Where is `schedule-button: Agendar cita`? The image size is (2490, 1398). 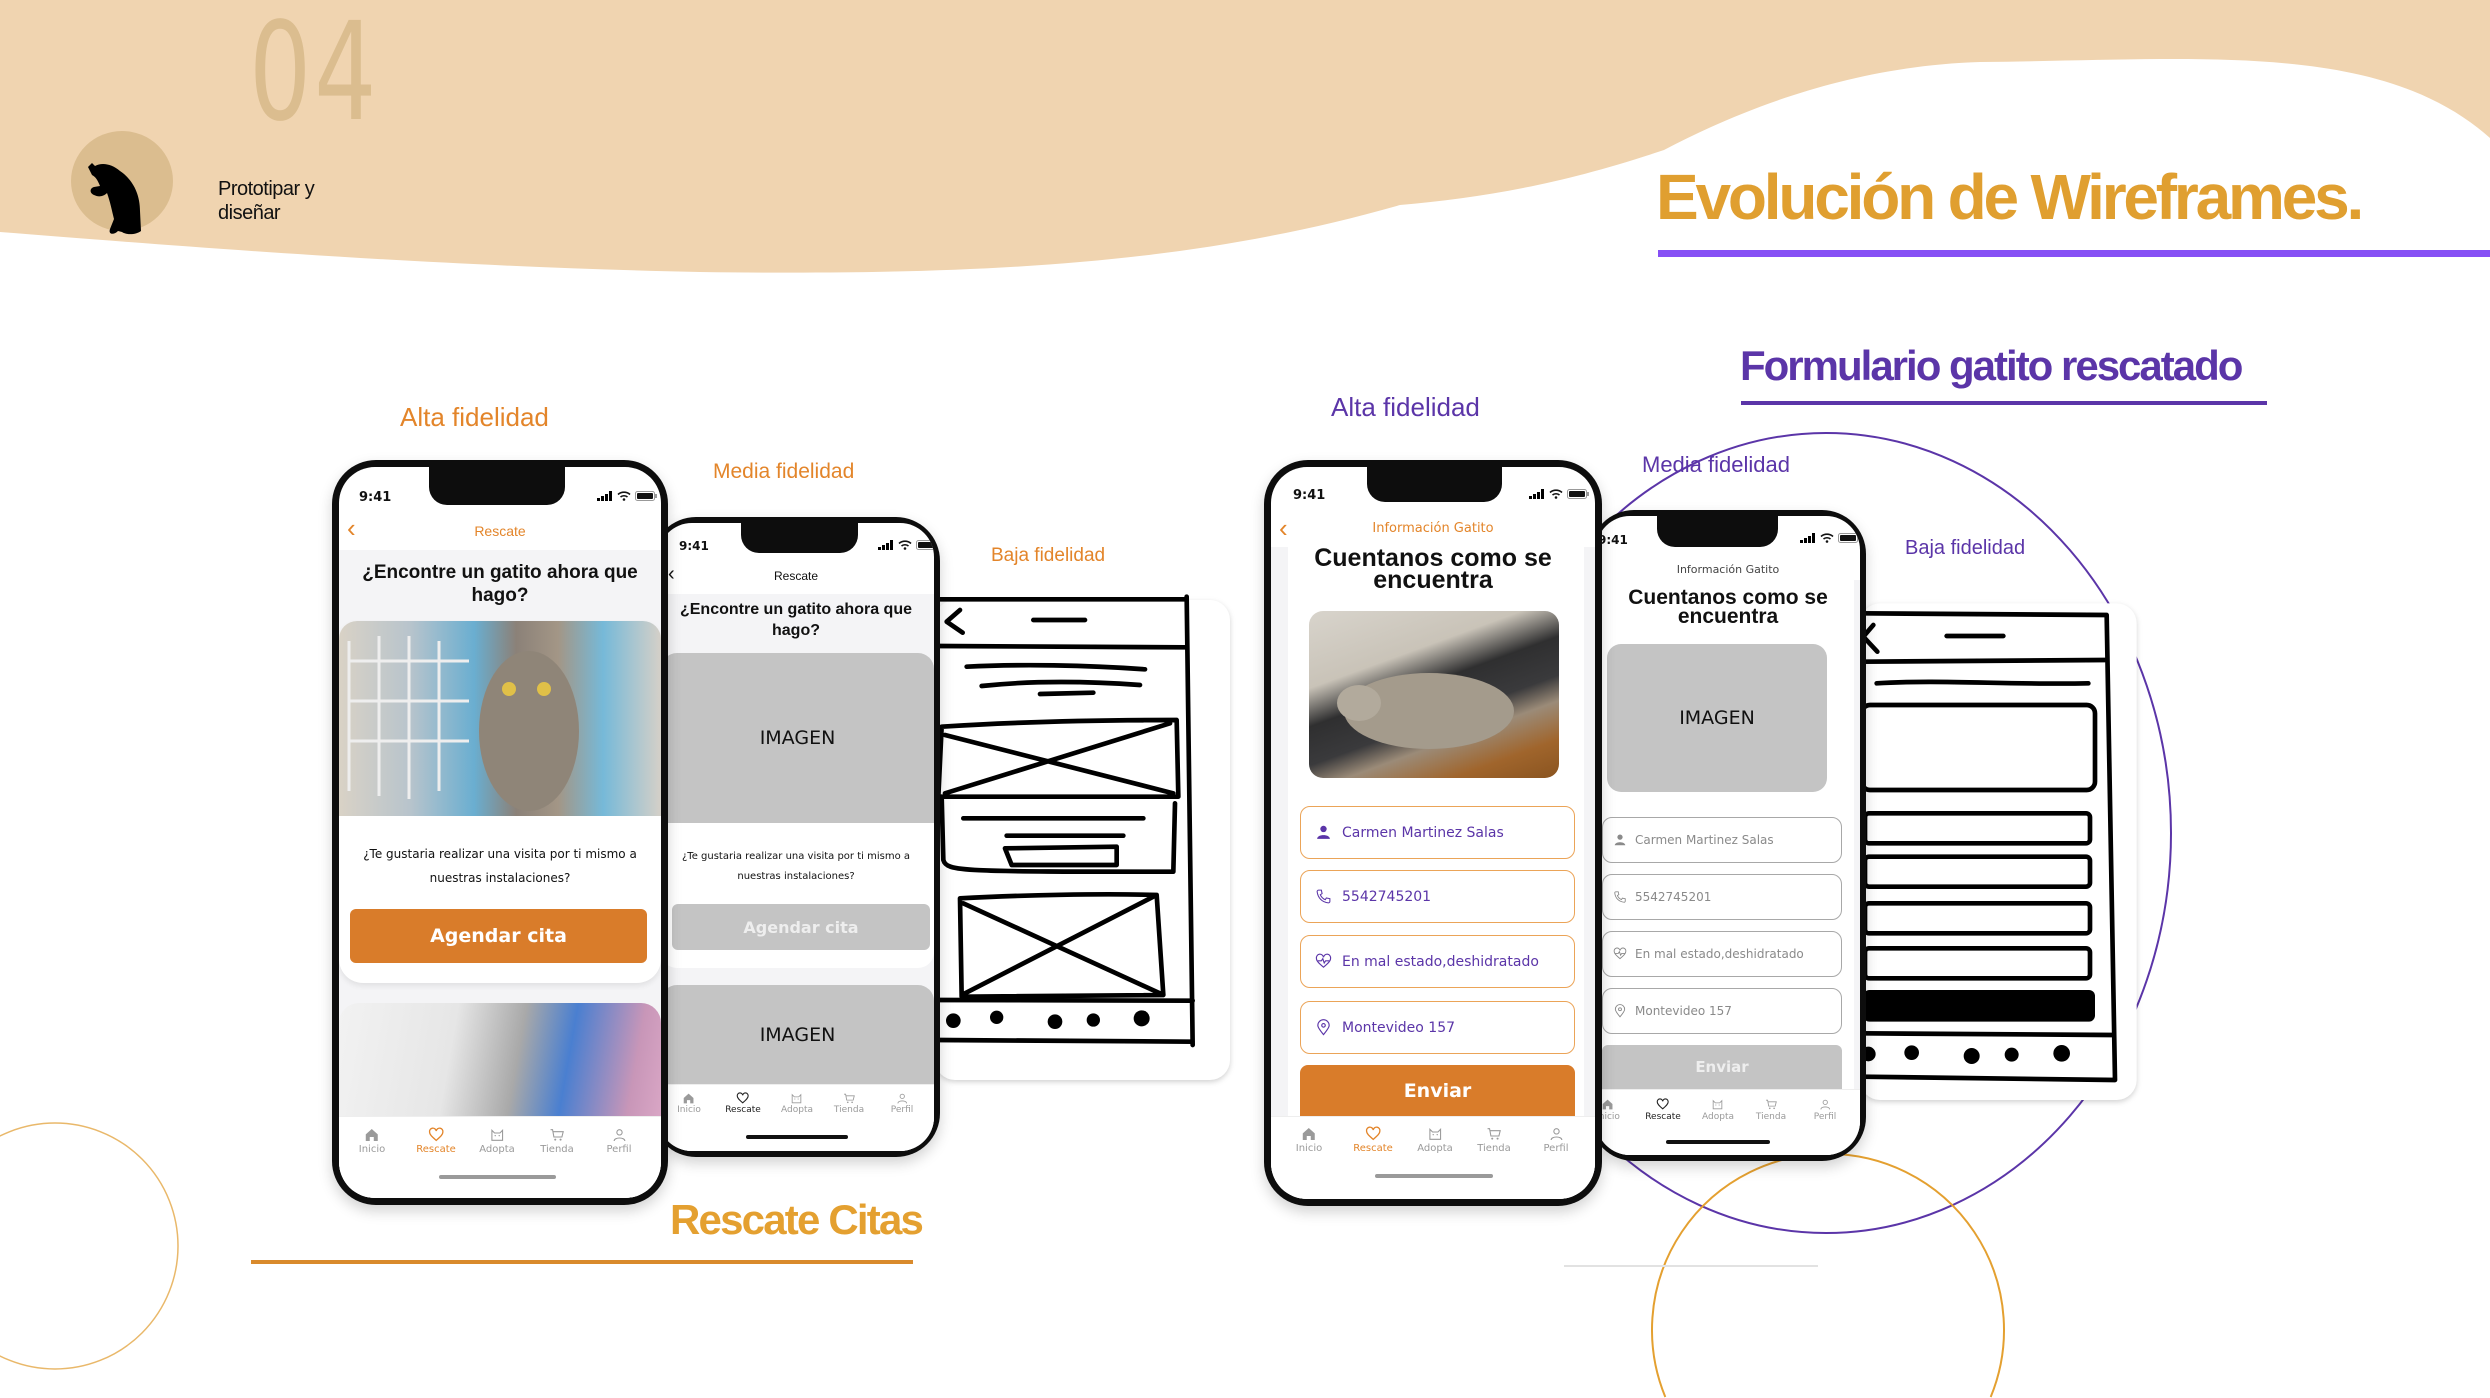
schedule-button: Agendar cita is located at coordinates (801, 927).